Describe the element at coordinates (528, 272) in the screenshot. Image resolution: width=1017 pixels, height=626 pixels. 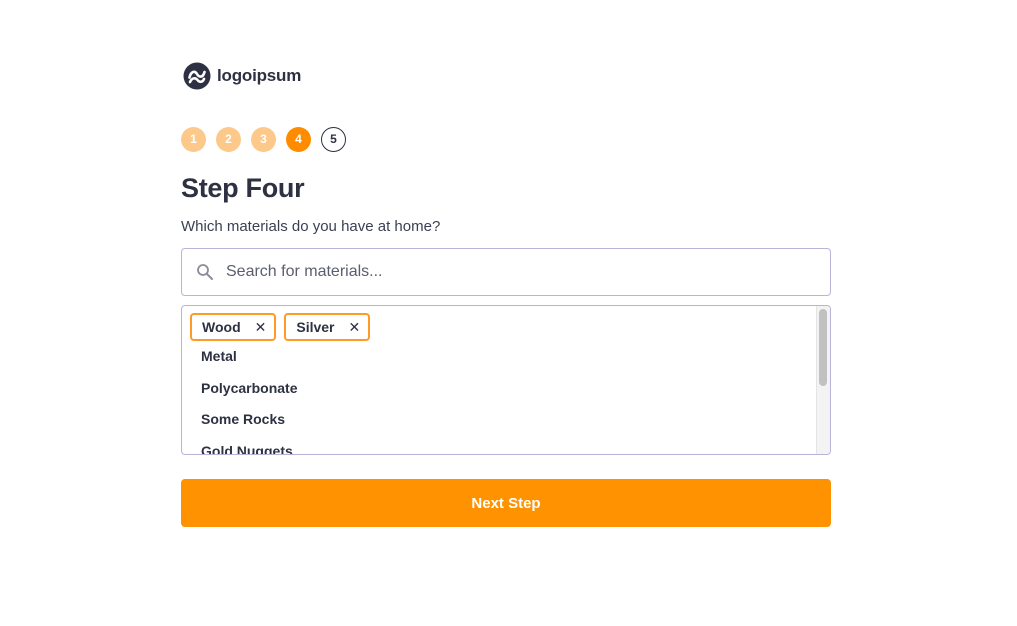
I see `search-input` at that location.